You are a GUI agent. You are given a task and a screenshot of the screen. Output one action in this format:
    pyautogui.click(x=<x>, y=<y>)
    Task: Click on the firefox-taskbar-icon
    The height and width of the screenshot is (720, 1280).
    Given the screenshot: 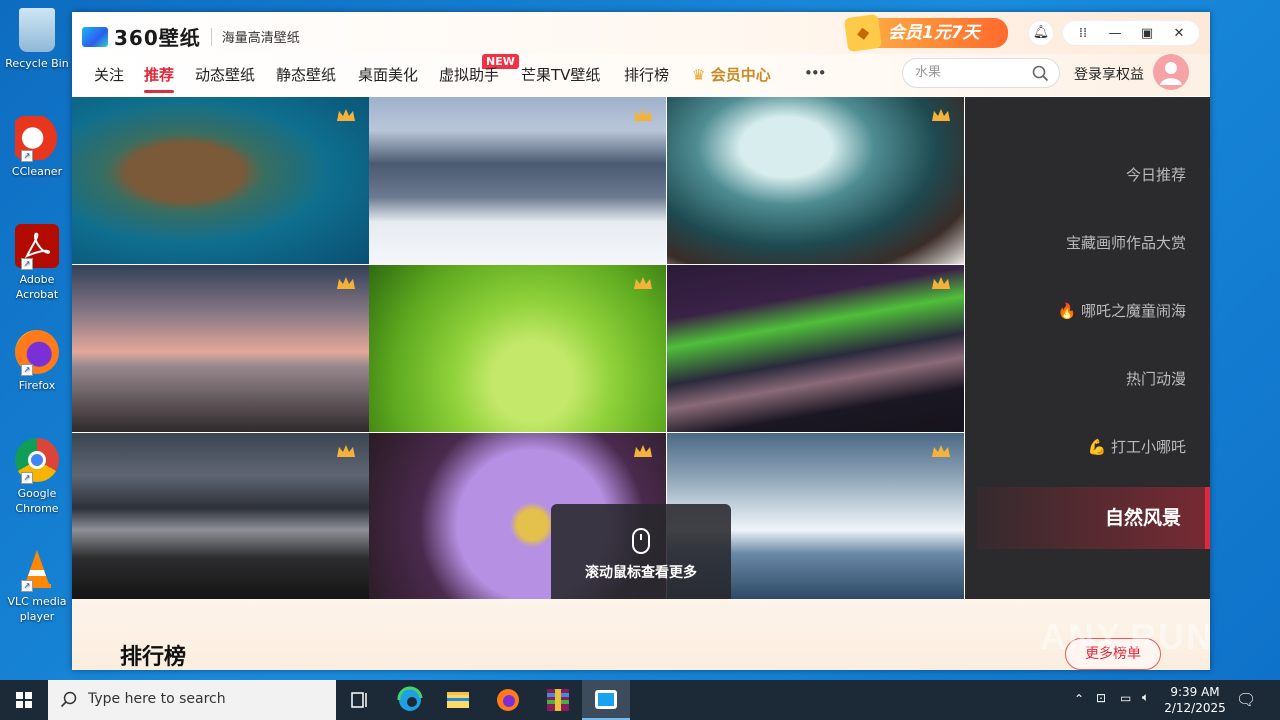 What is the action you would take?
    pyautogui.click(x=508, y=700)
    